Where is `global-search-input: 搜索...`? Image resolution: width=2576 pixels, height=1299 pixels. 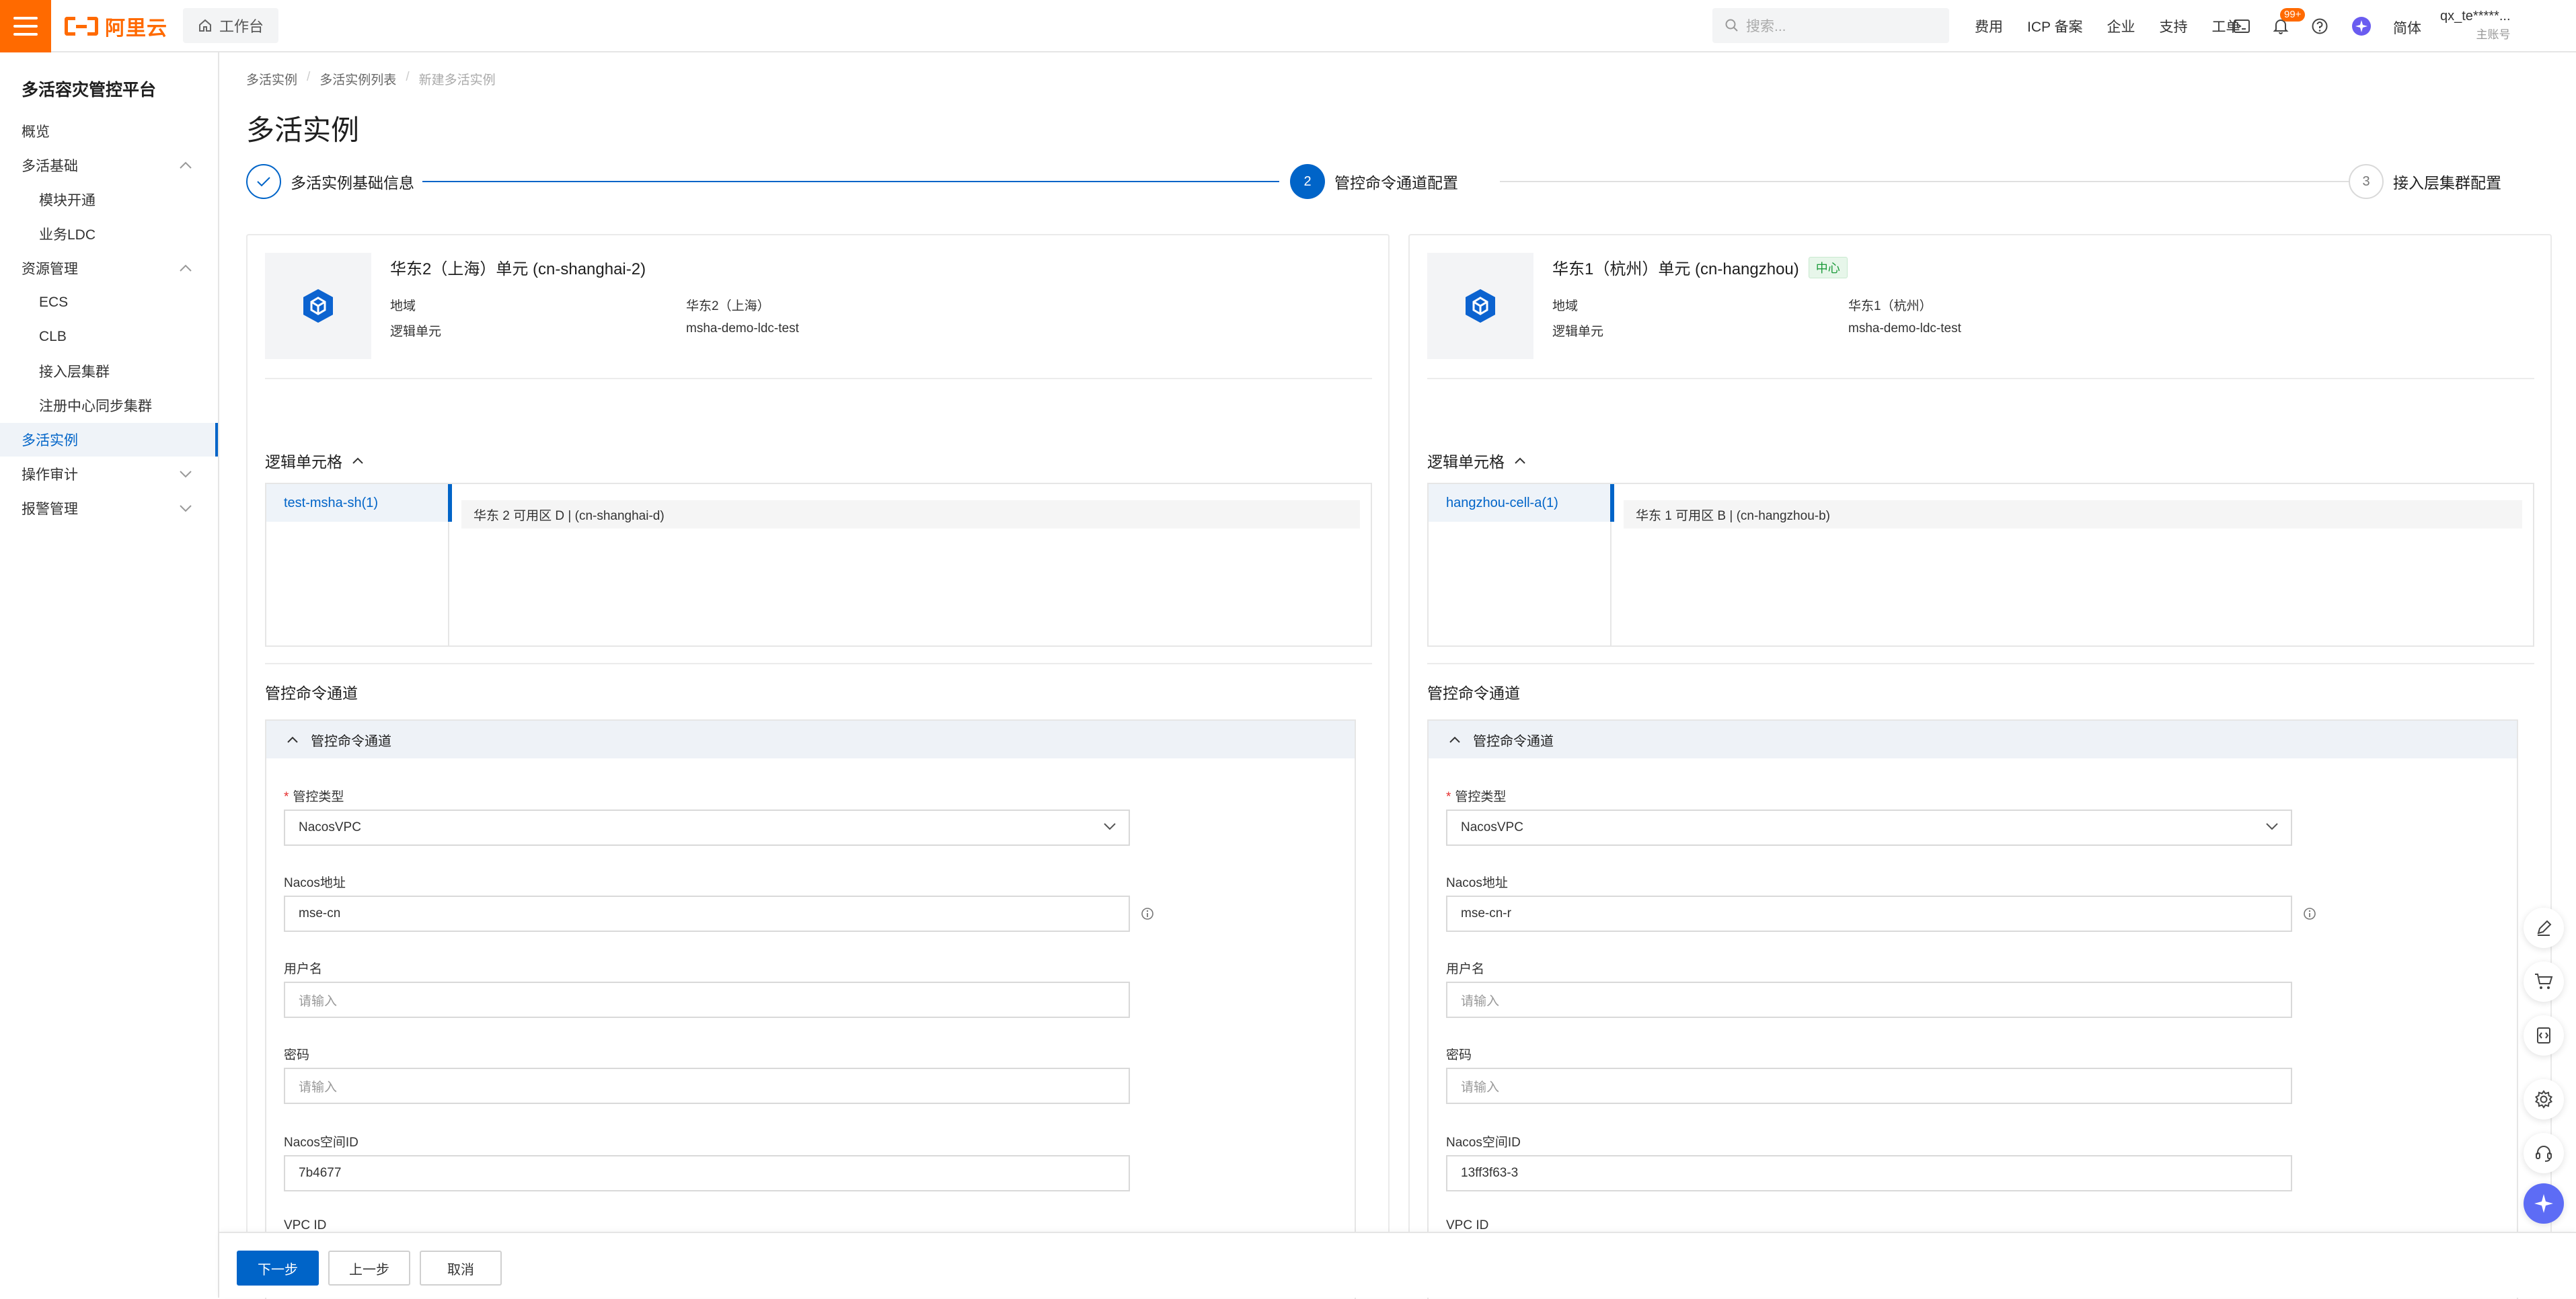 global-search-input: 搜索... is located at coordinates (1830, 25).